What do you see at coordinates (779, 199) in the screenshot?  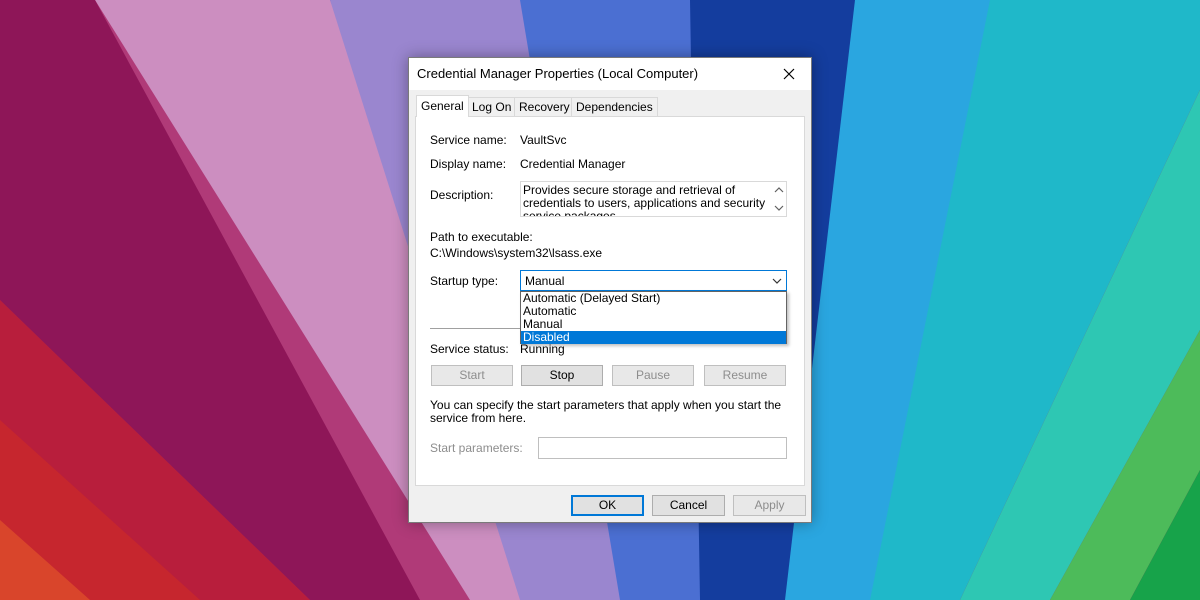 I see `description-scrollbar` at bounding box center [779, 199].